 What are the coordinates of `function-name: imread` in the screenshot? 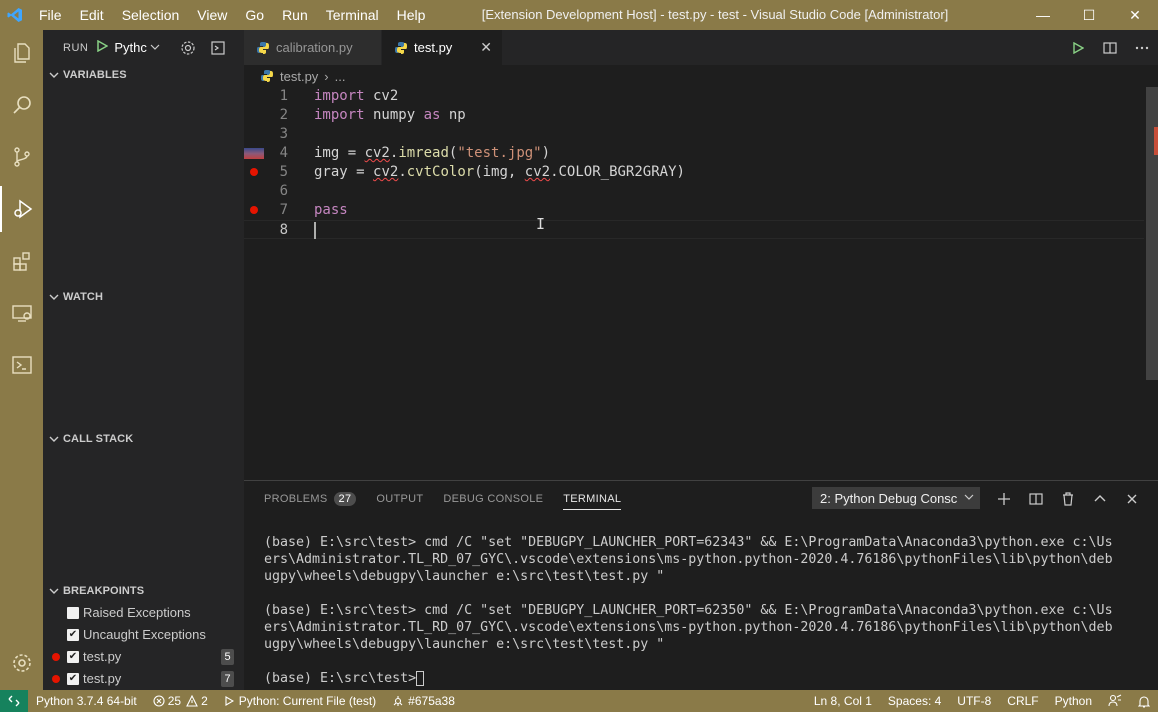 It's located at (423, 153).